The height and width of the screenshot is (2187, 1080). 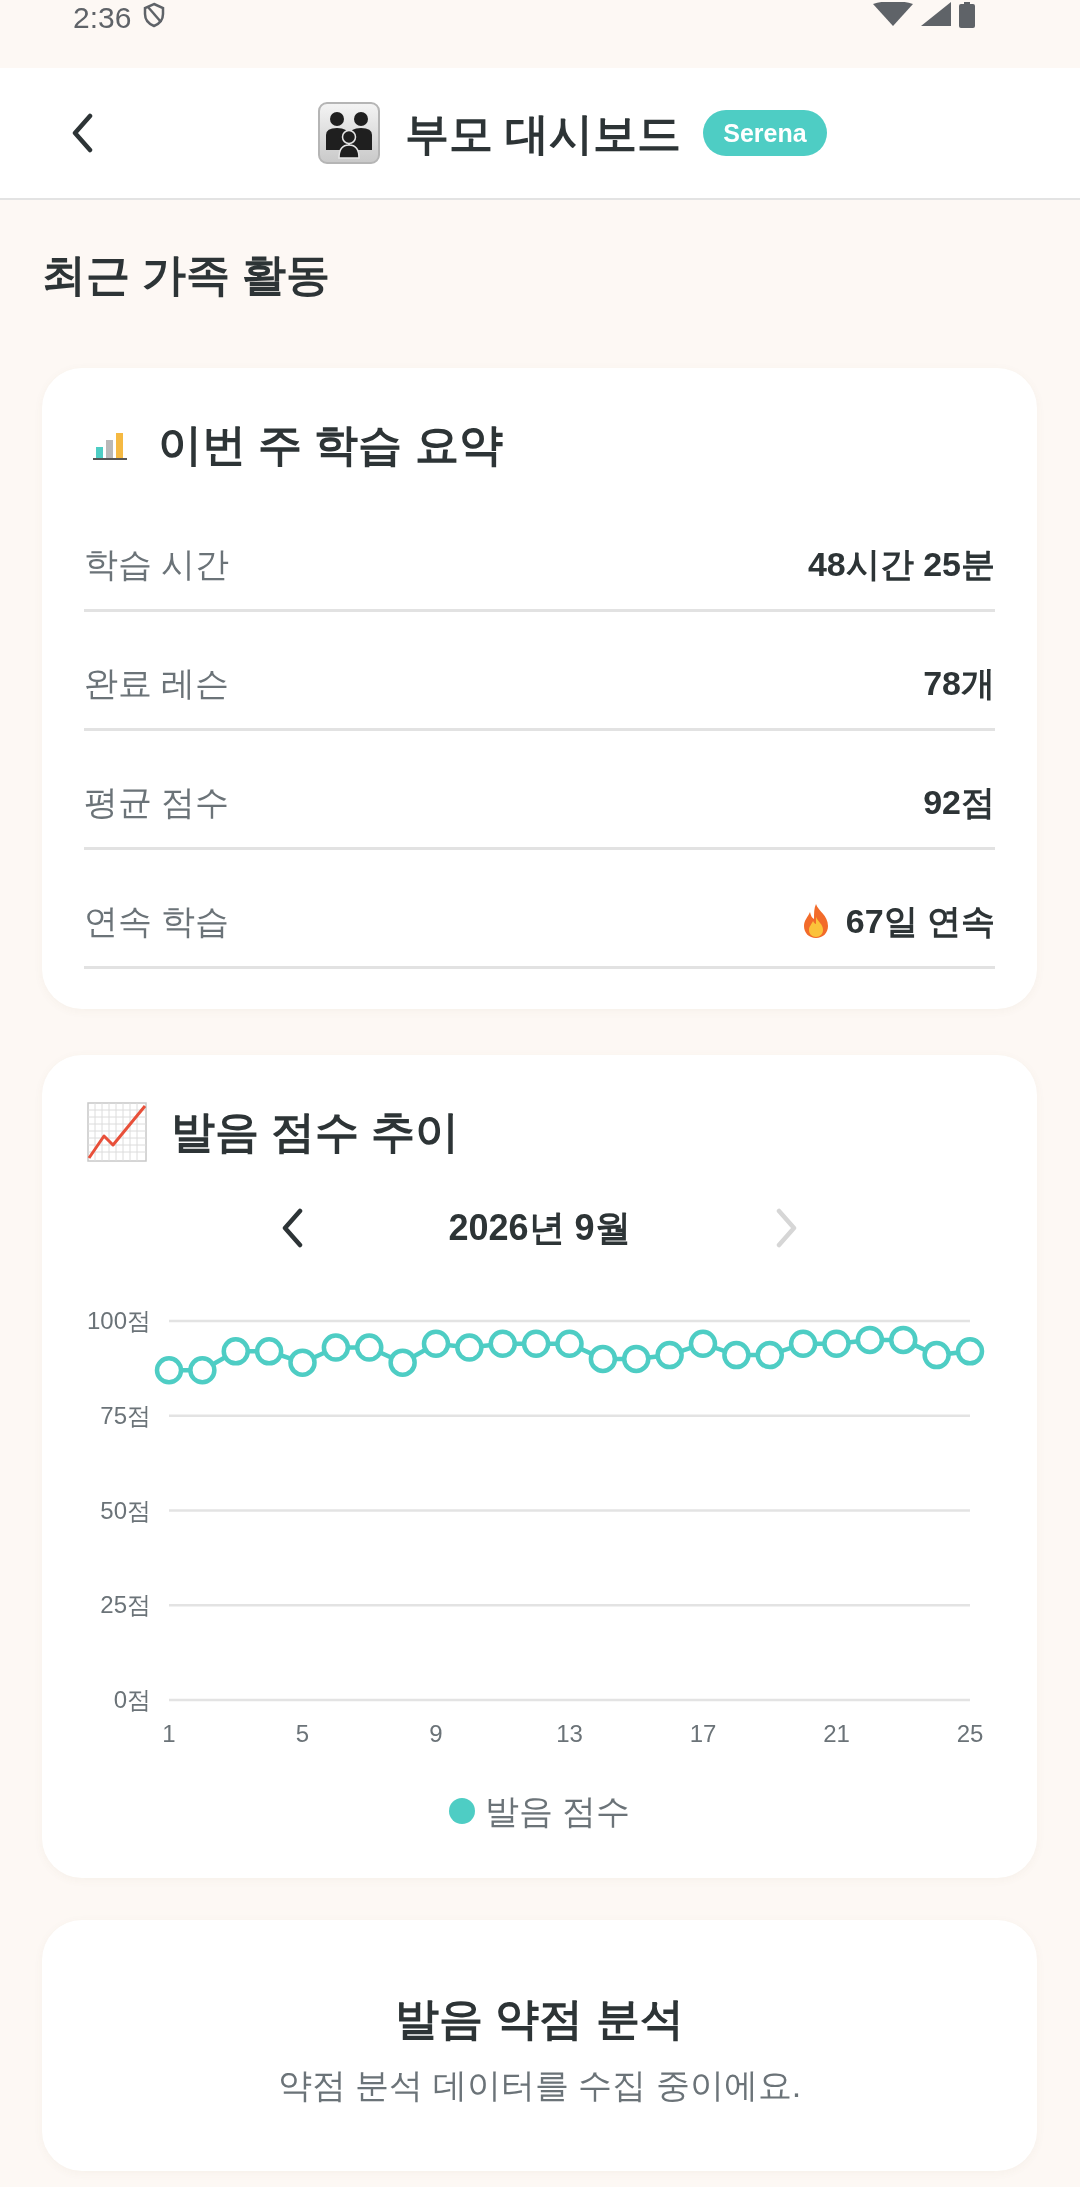 I want to click on y-axis-label: 25점, so click(x=125, y=1605).